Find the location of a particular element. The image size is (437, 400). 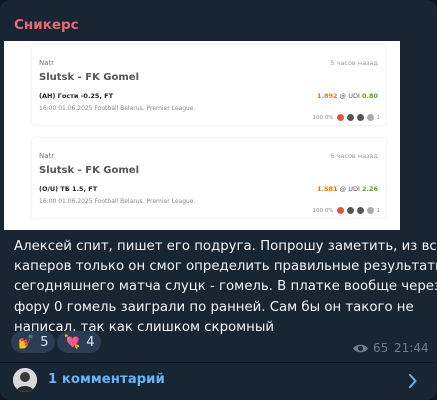

reaction-chip: 💘 4 is located at coordinates (79, 342).